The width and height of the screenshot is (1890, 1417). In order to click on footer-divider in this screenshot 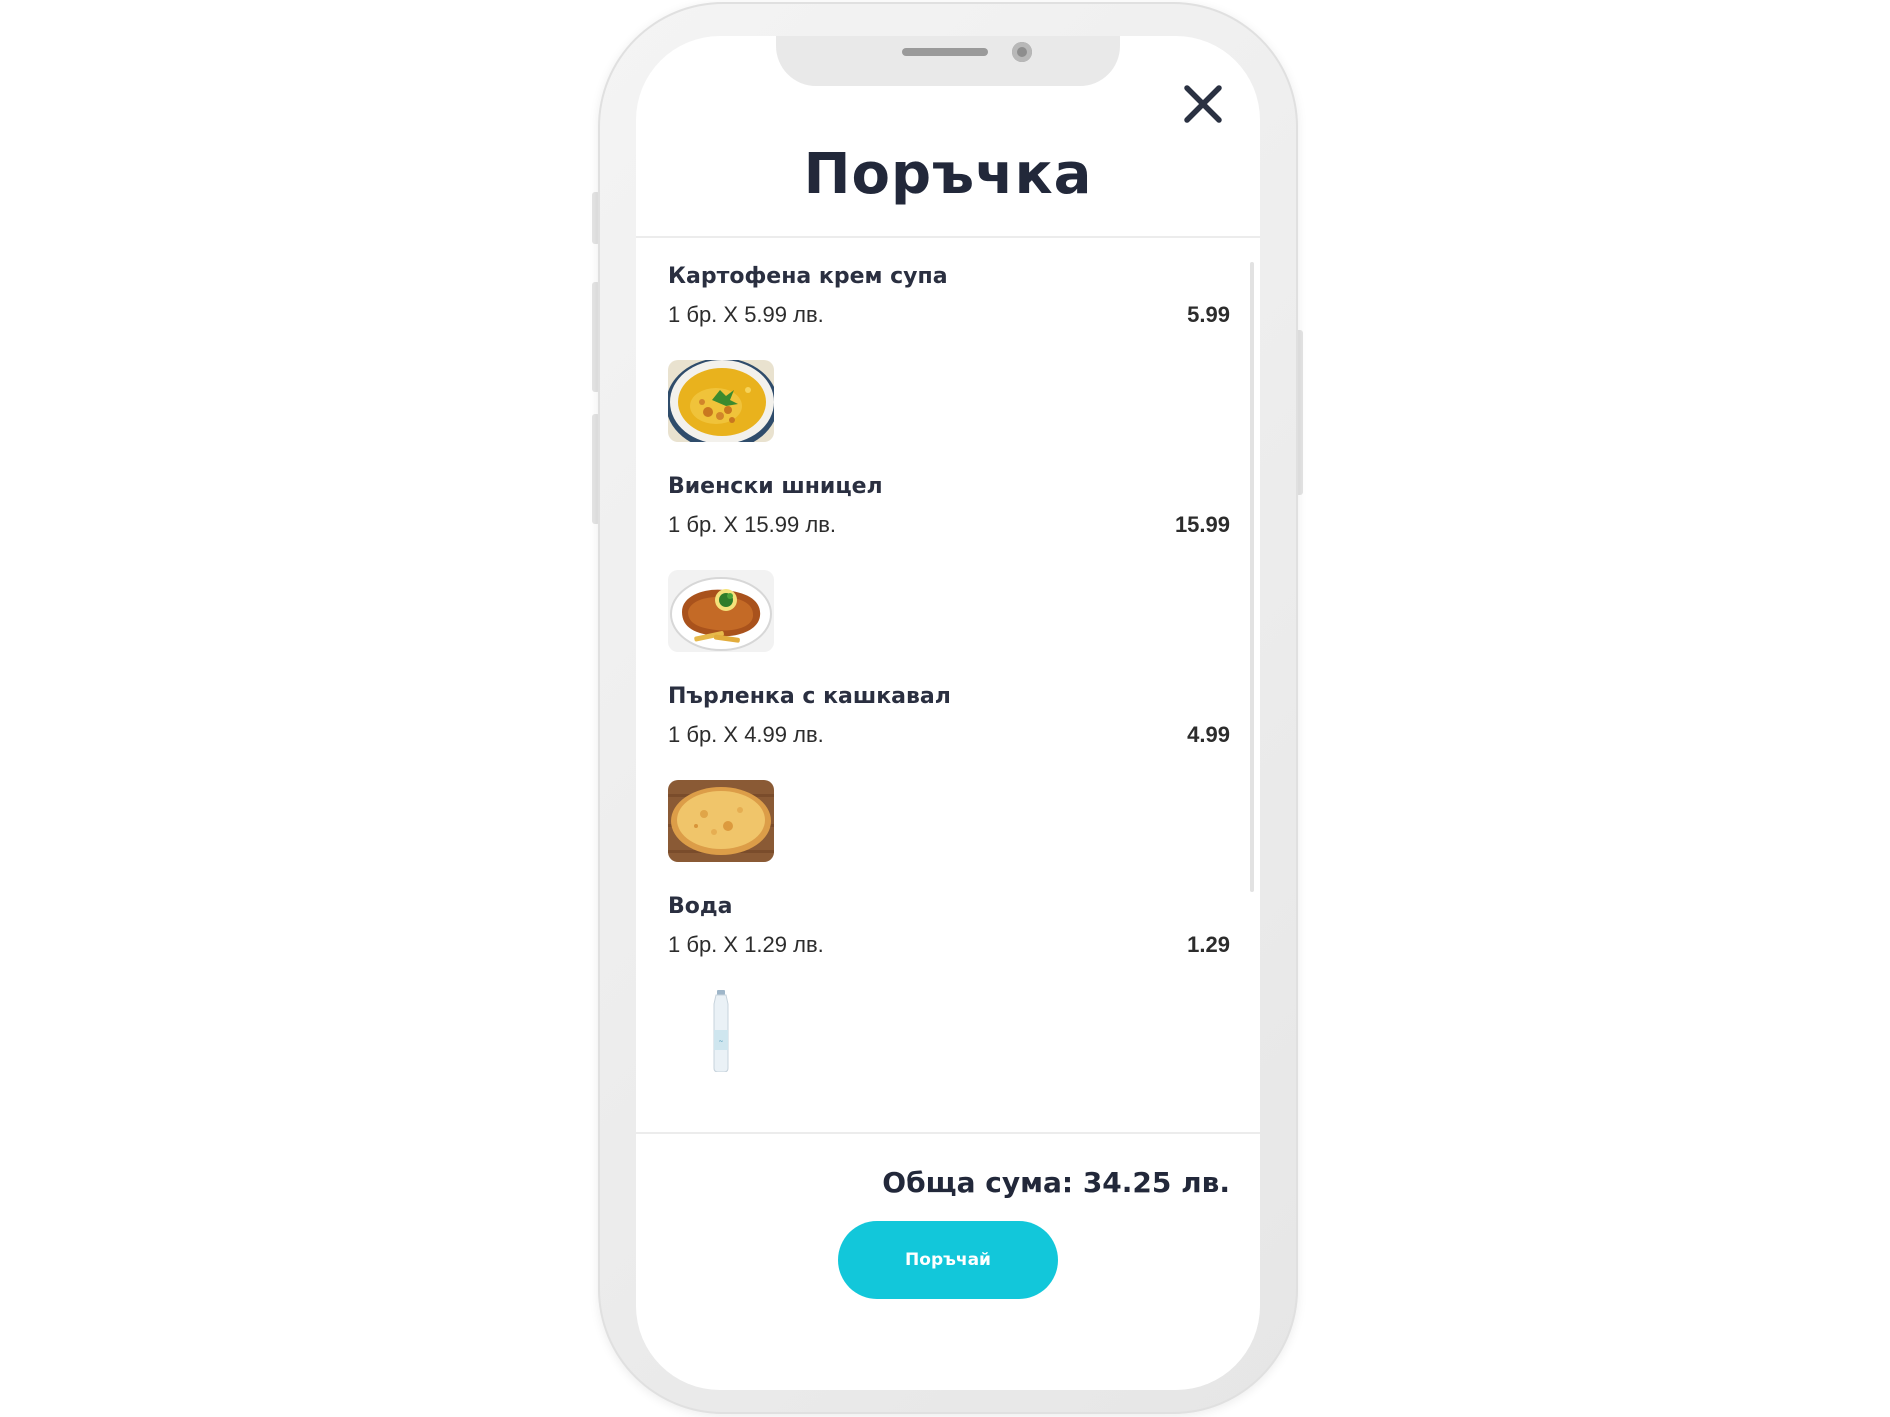, I will do `click(948, 1133)`.